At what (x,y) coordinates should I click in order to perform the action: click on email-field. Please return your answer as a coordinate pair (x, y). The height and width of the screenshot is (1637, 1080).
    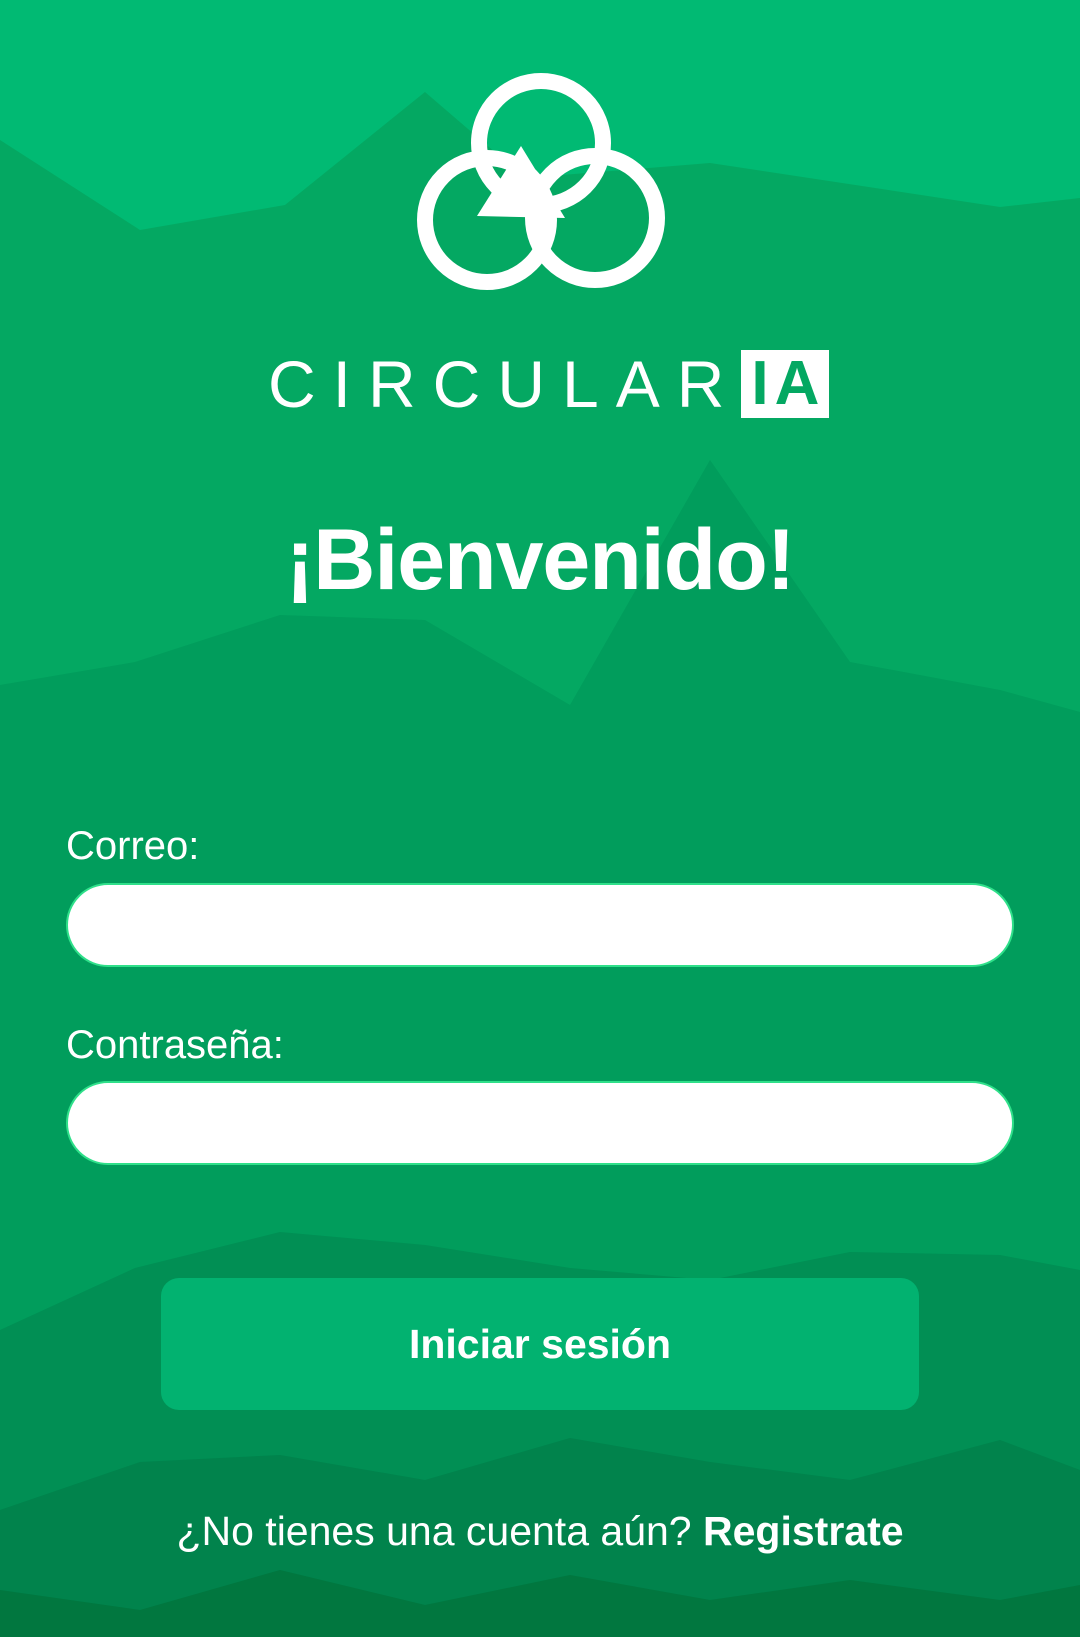
    Looking at the image, I should click on (540, 925).